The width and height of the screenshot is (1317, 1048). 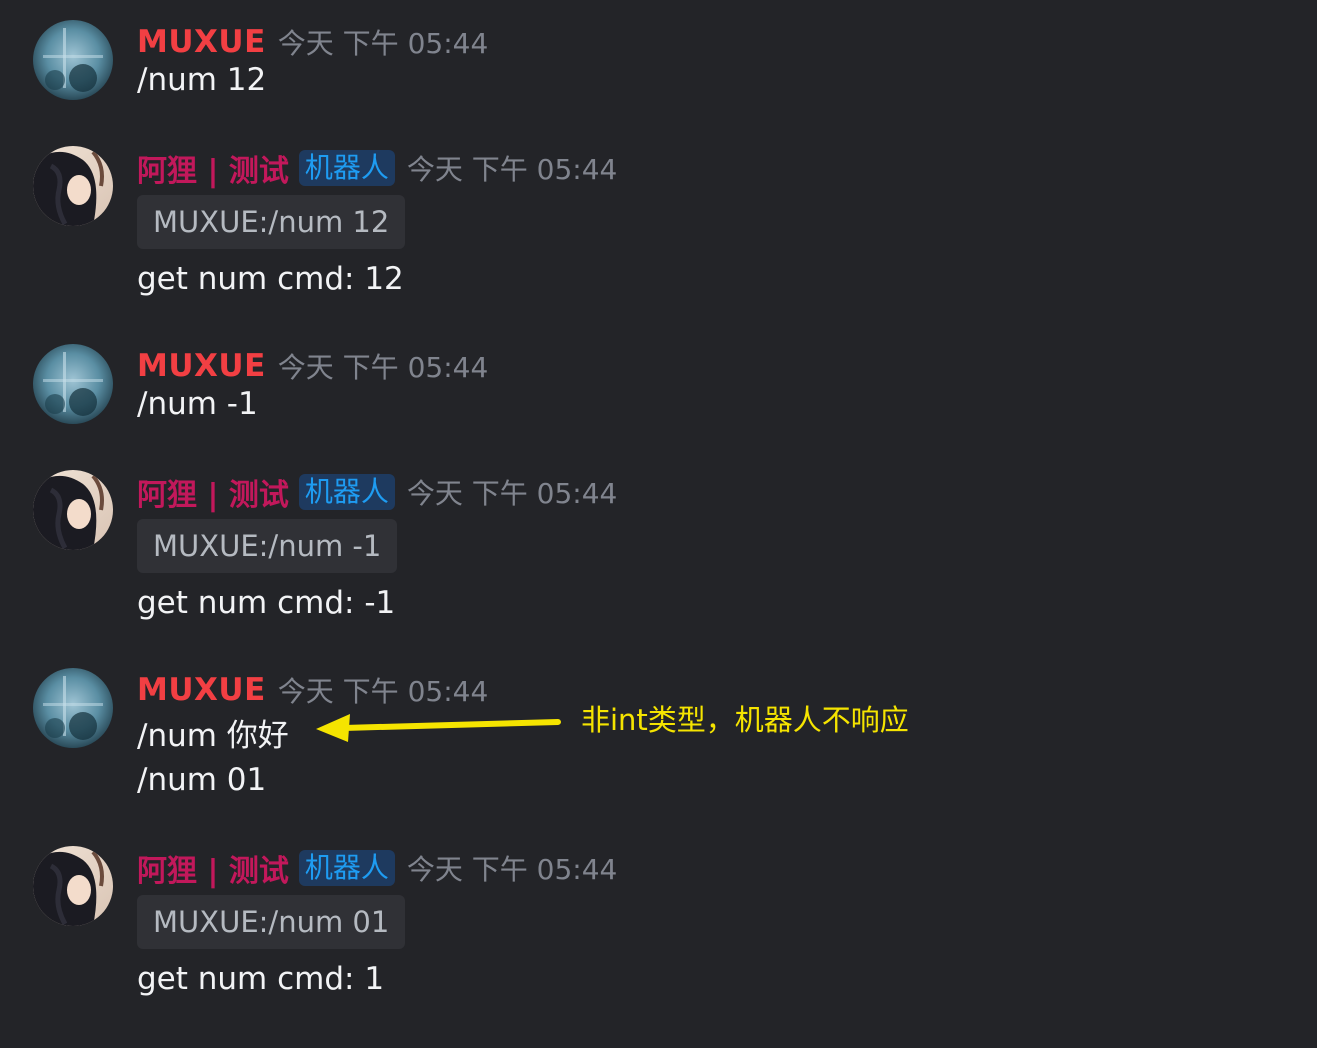 I want to click on message-text: /num 12, so click(x=202, y=80).